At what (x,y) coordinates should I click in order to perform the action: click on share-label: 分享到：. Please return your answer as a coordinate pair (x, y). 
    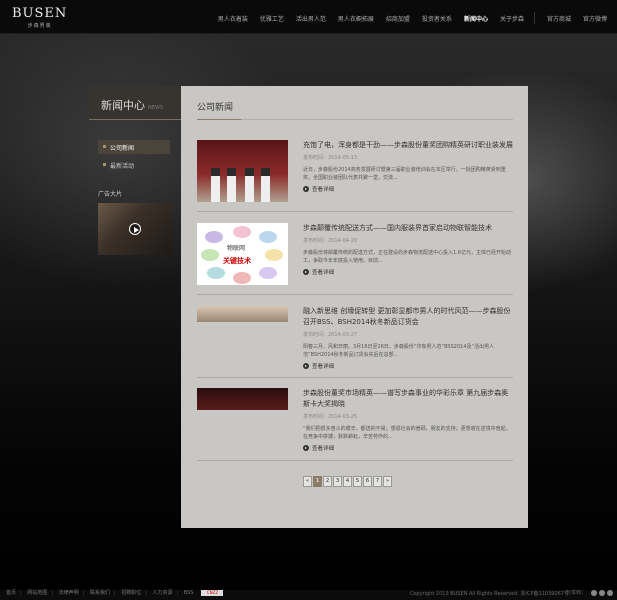
    Looking at the image, I should click on (575, 593).